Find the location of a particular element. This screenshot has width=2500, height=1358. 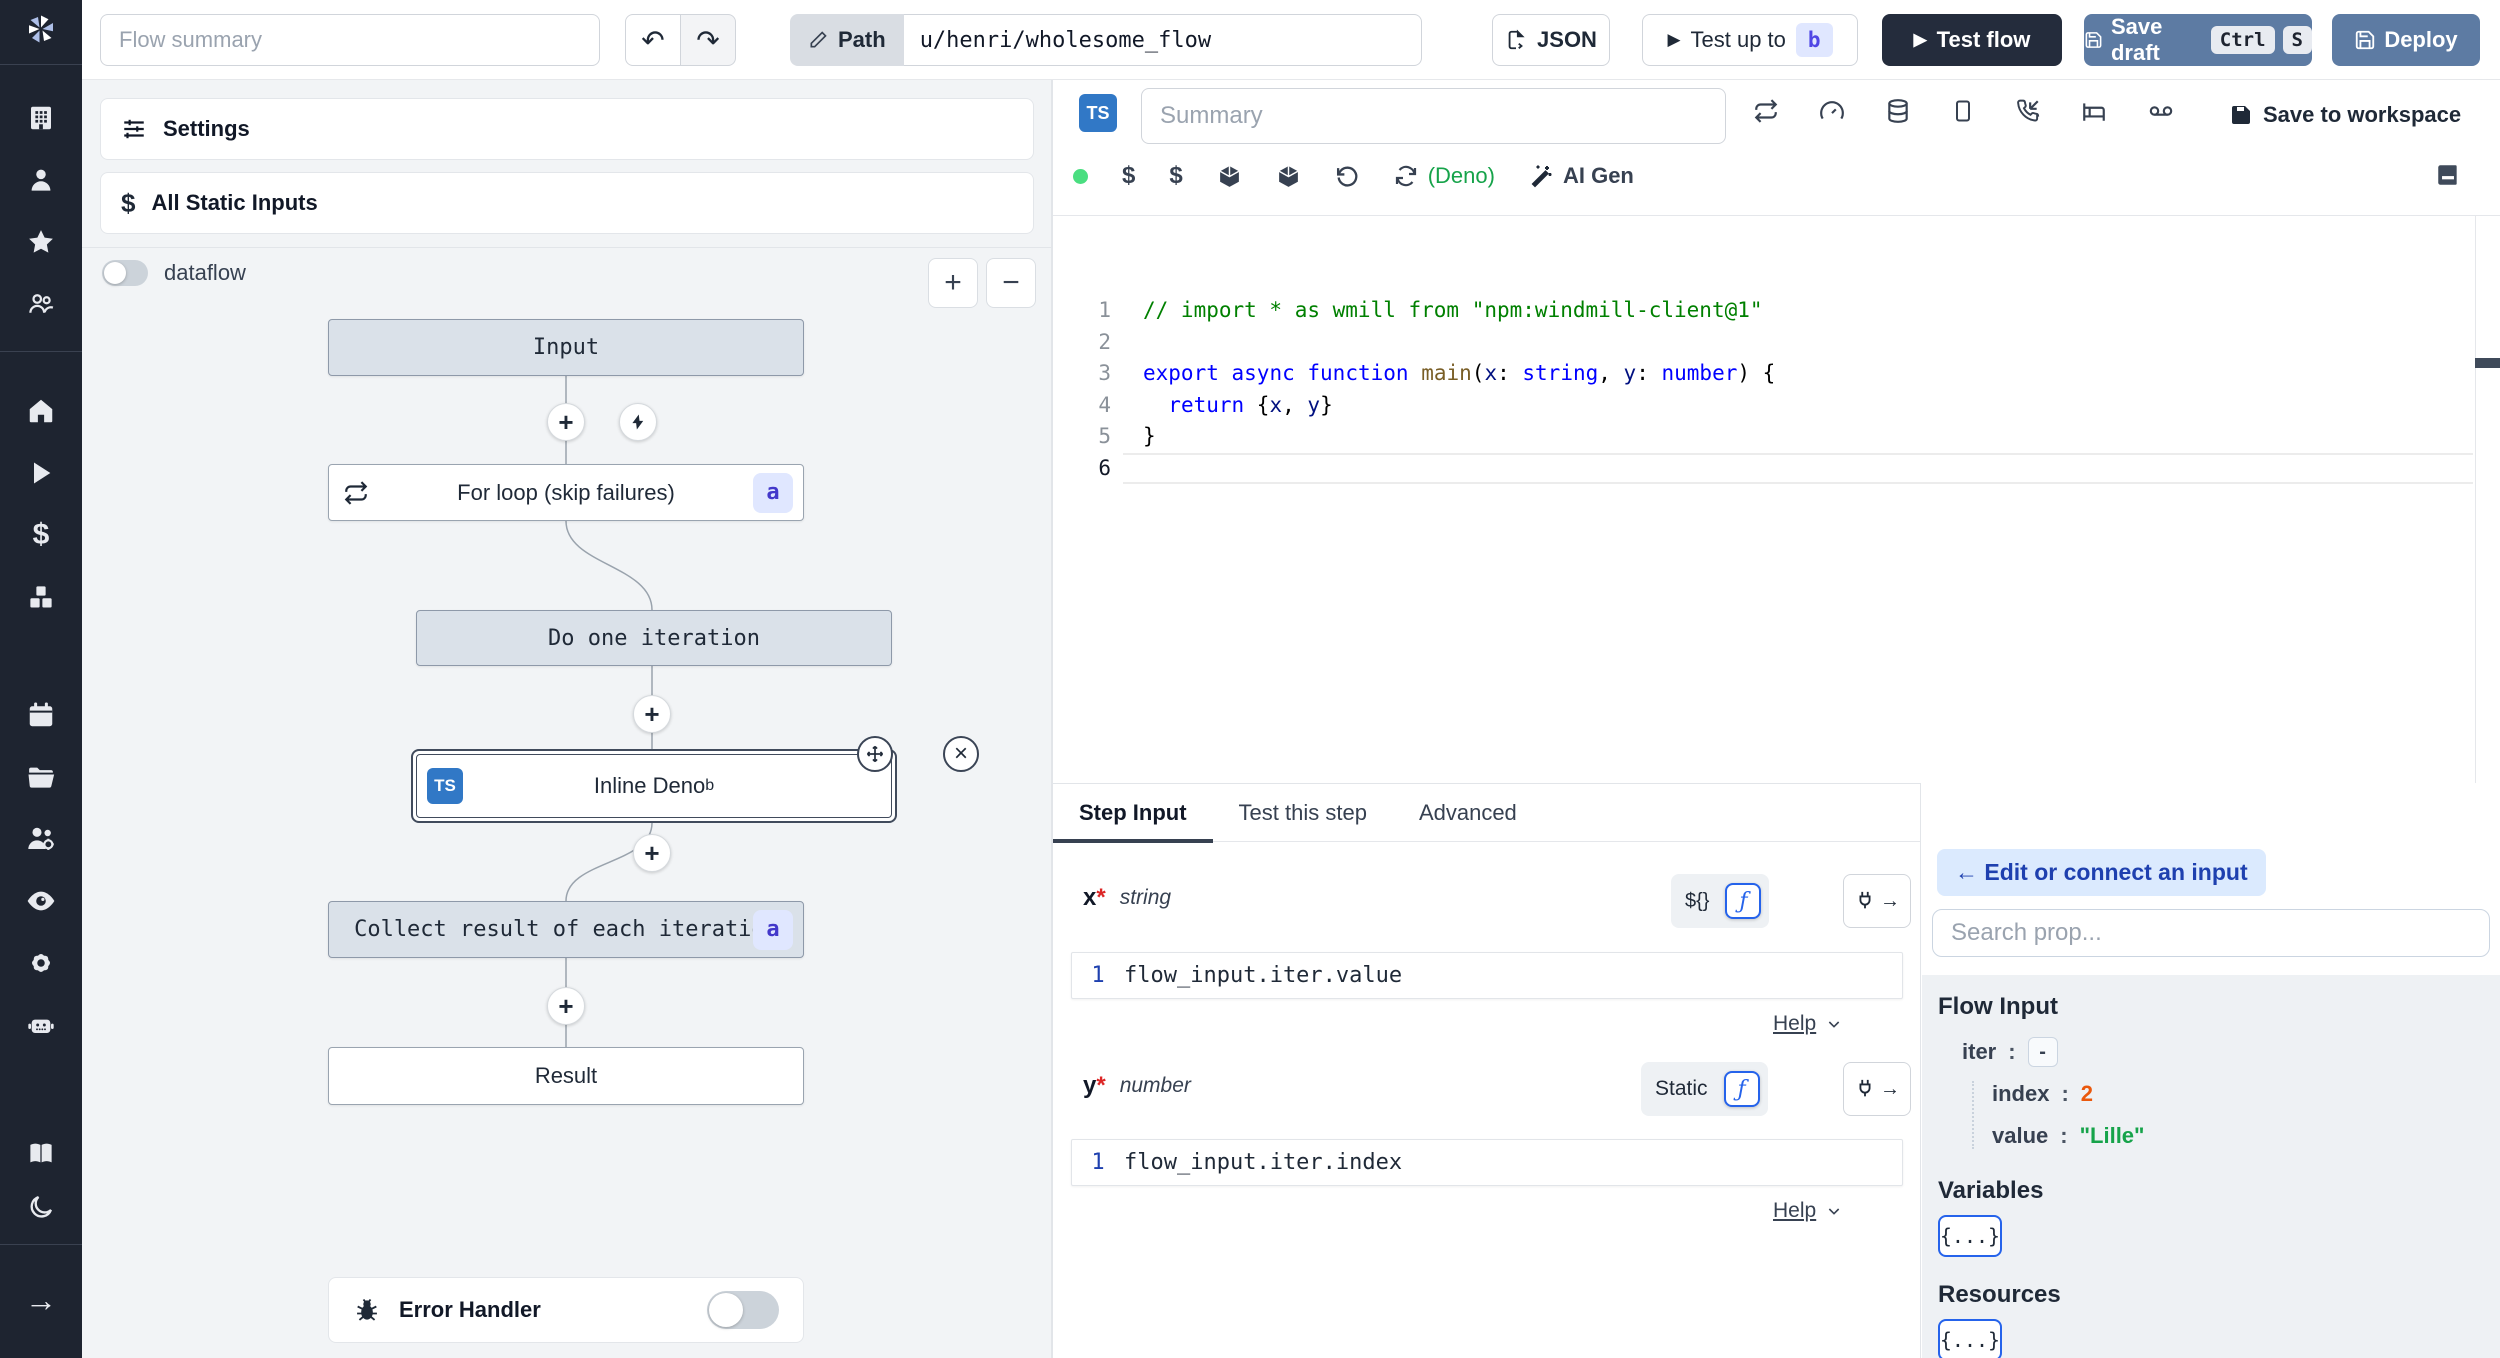

tree-row-index: index: 2 is located at coordinates (2238, 1094).